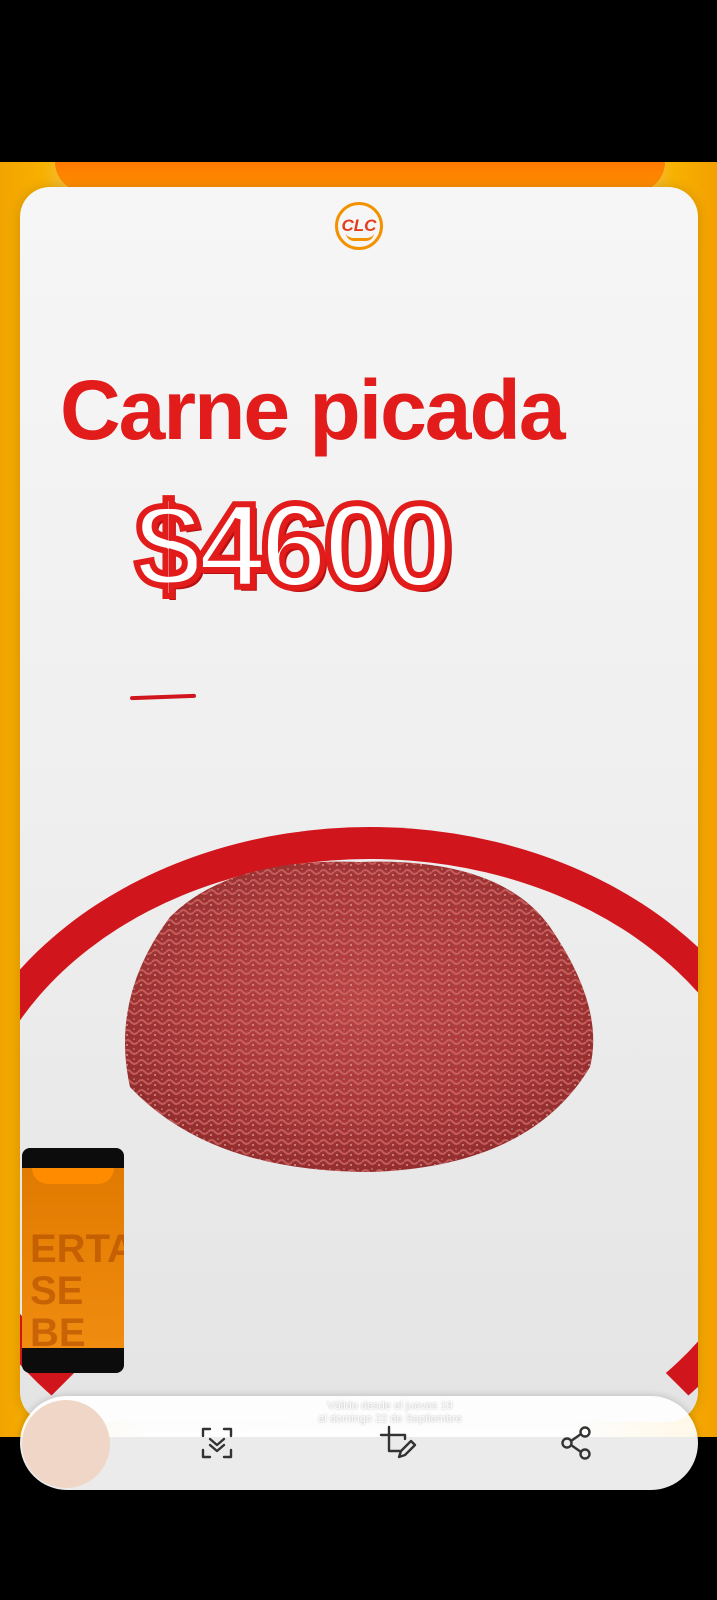  I want to click on toolbar-circle-button, so click(66, 1444).